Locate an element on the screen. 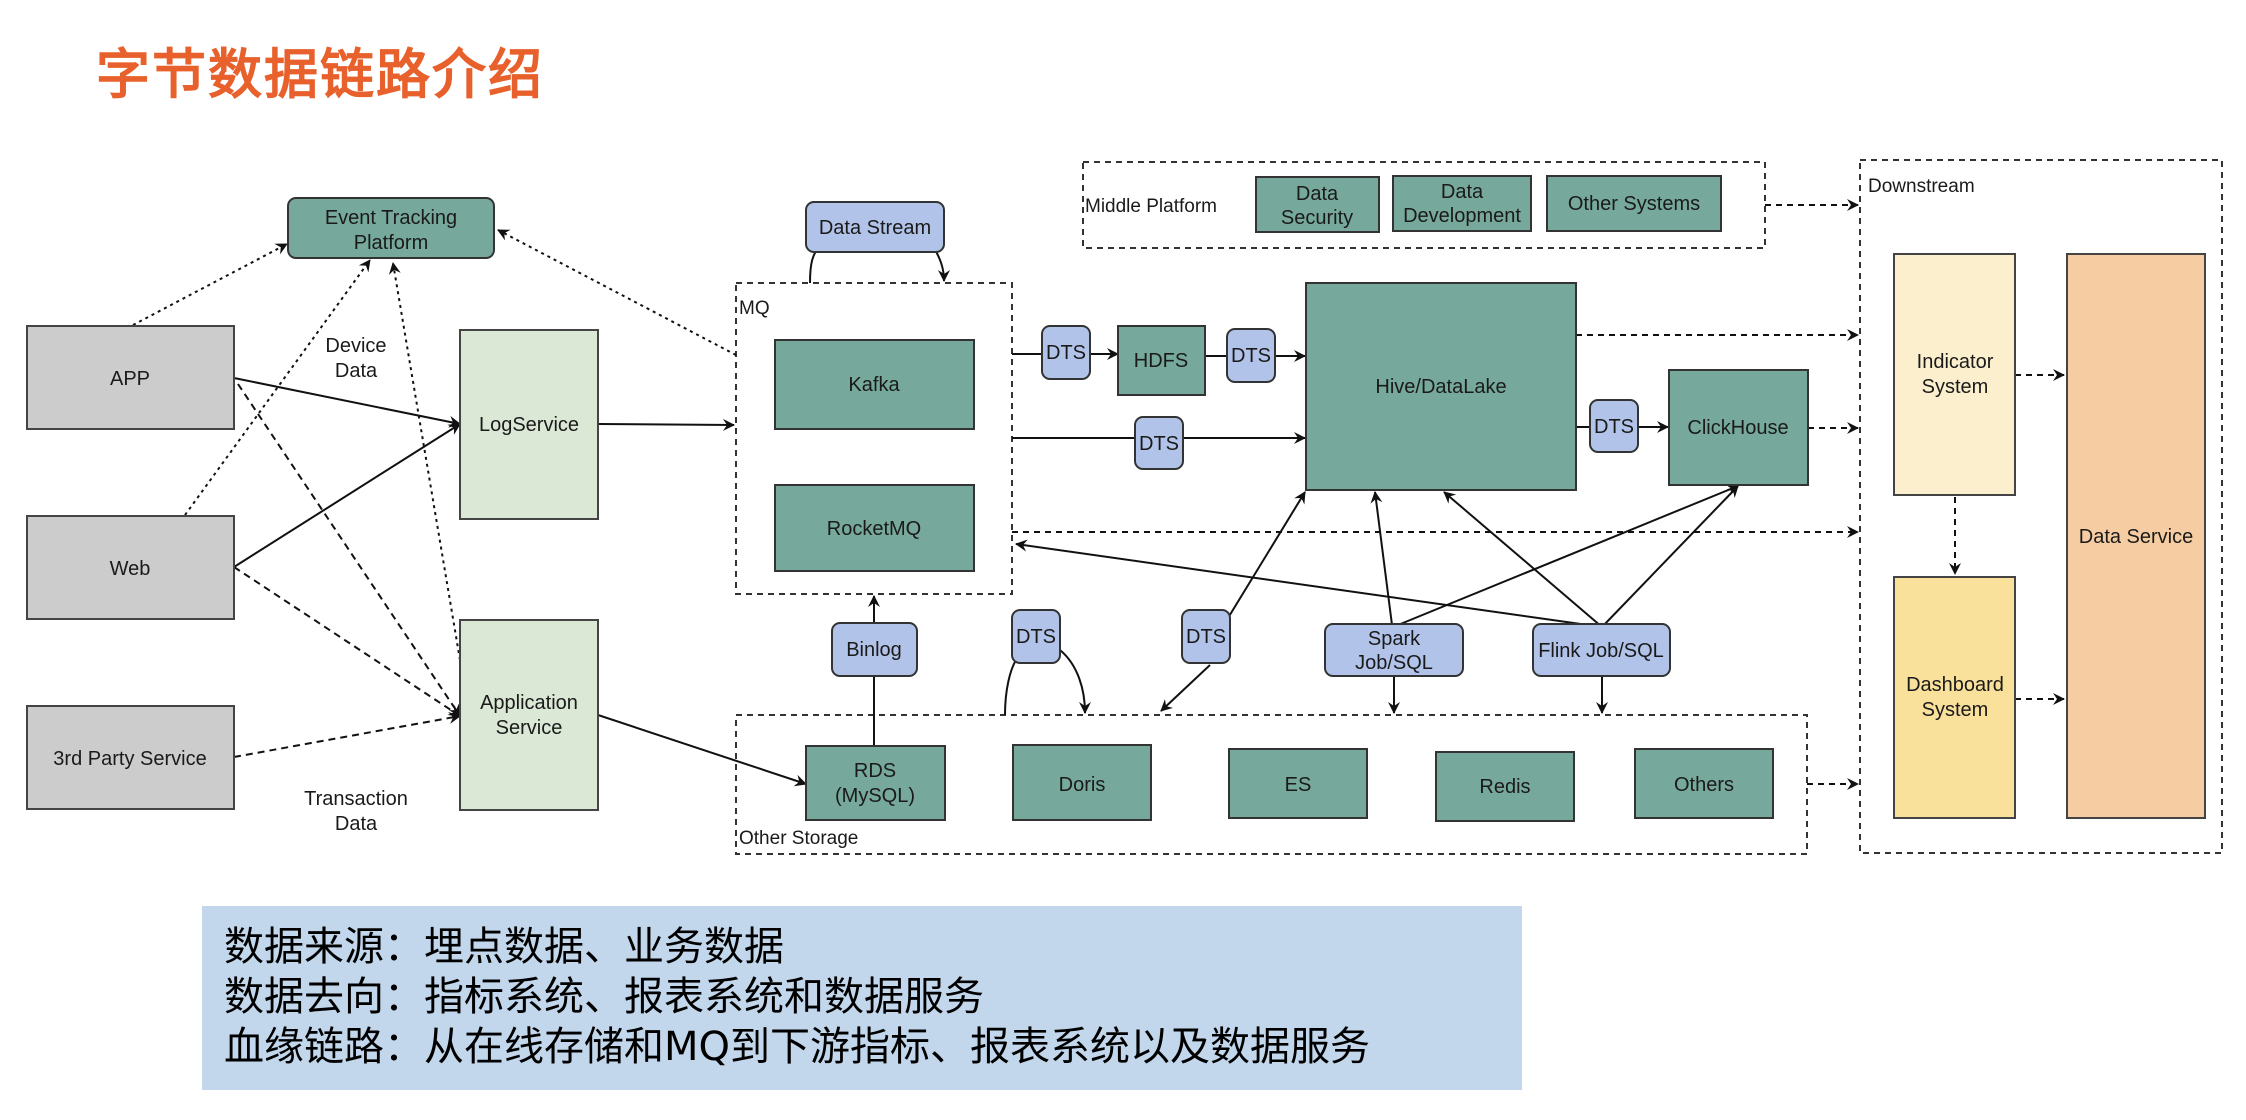 This screenshot has width=2246, height=1120. node-clickhouse-label: ClickHouse is located at coordinates (1737, 428).